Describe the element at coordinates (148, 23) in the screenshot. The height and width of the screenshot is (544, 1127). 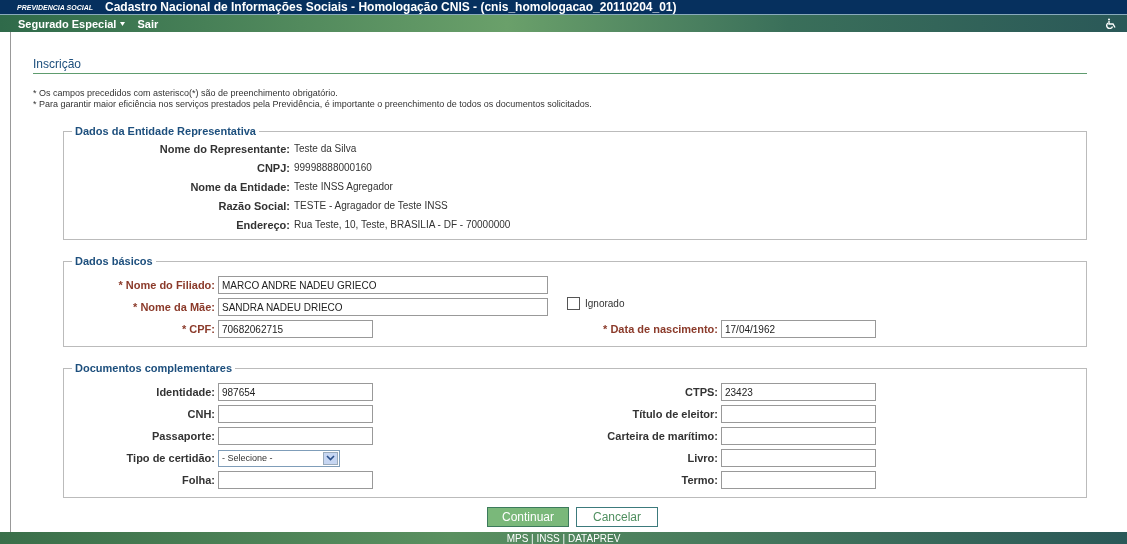
I see `menu-item: Sair` at that location.